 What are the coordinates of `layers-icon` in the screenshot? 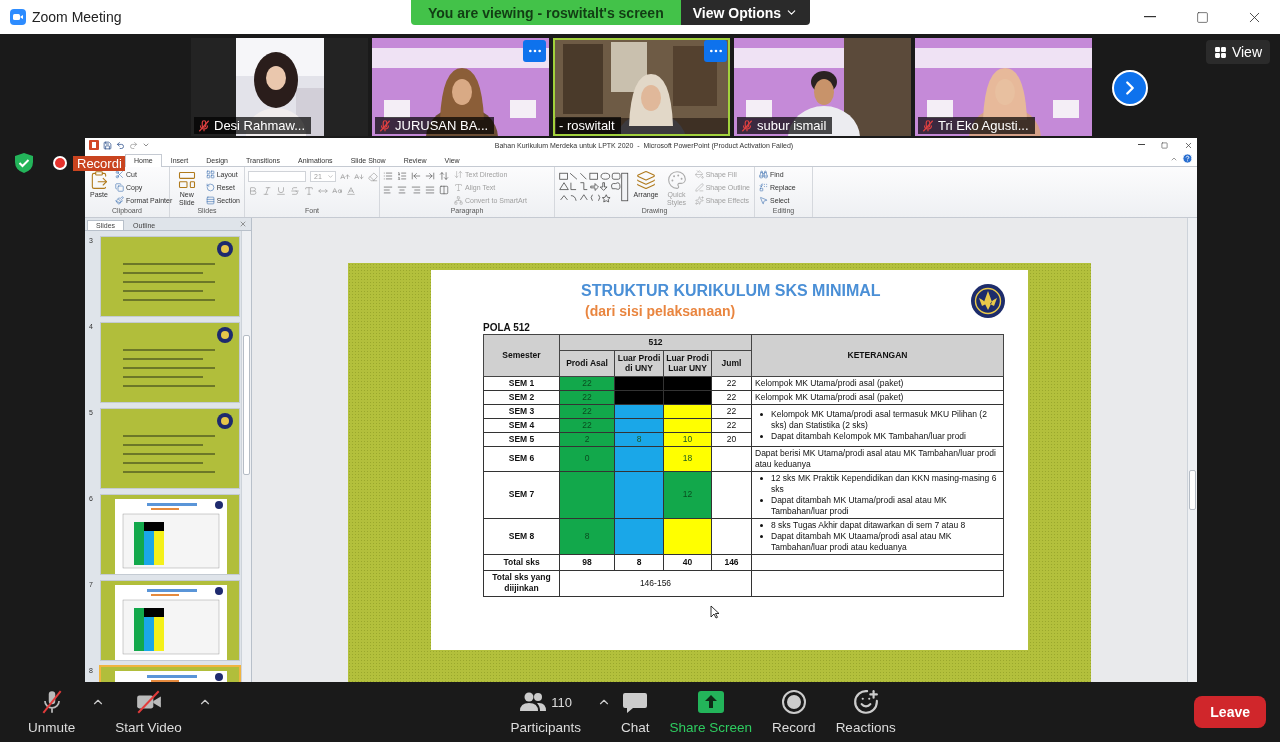 It's located at (646, 180).